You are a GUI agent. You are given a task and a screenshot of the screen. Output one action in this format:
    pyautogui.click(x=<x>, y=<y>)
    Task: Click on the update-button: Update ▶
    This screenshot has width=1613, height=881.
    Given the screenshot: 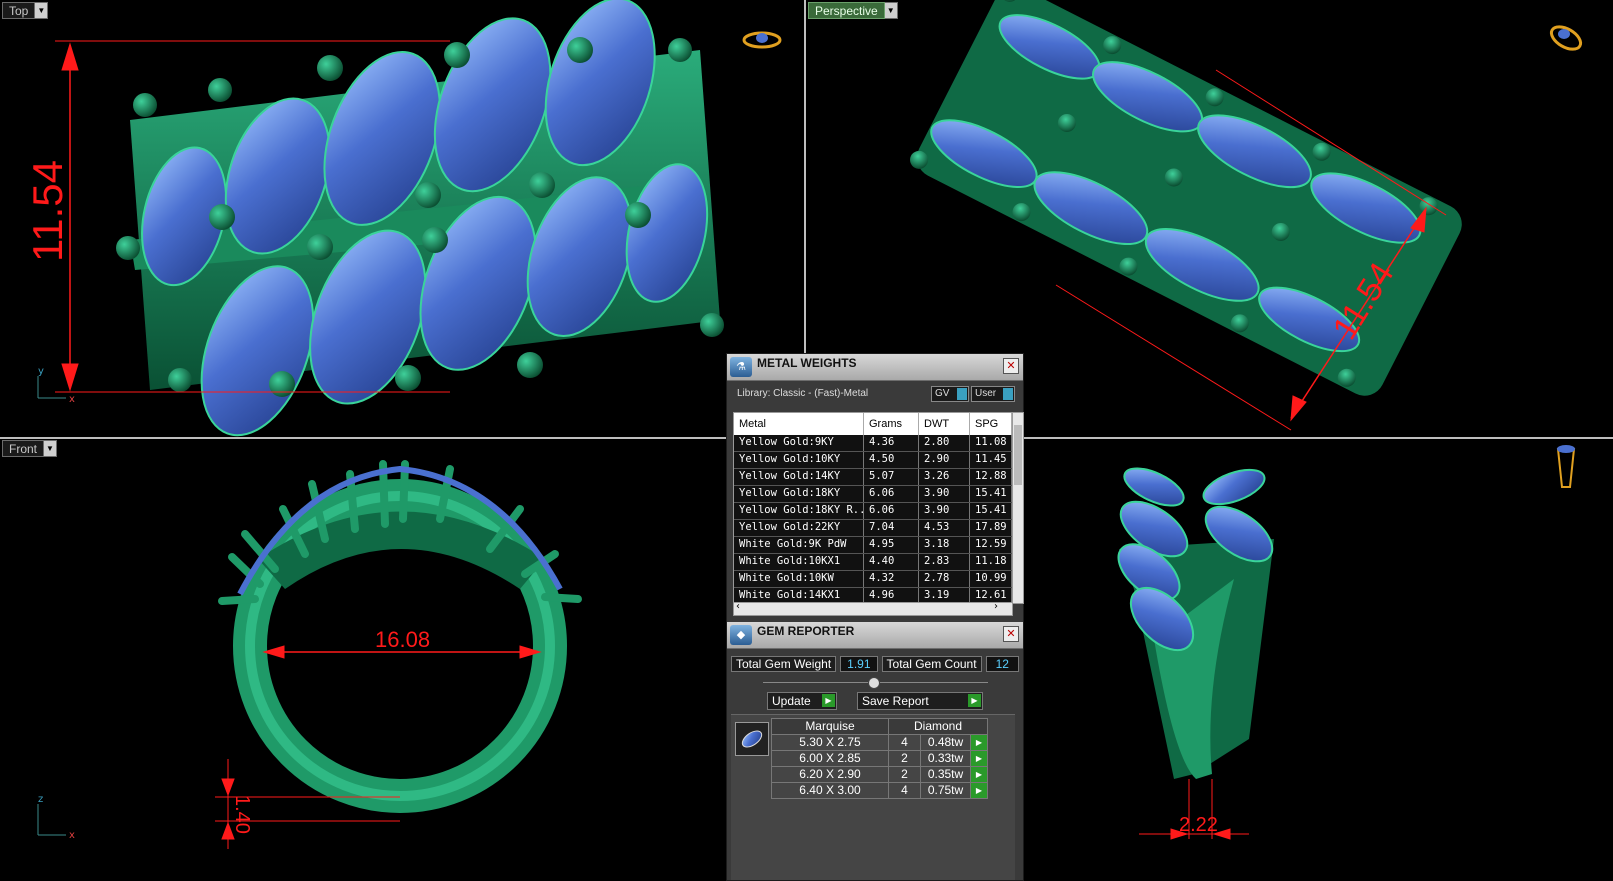 What is the action you would take?
    pyautogui.click(x=802, y=701)
    